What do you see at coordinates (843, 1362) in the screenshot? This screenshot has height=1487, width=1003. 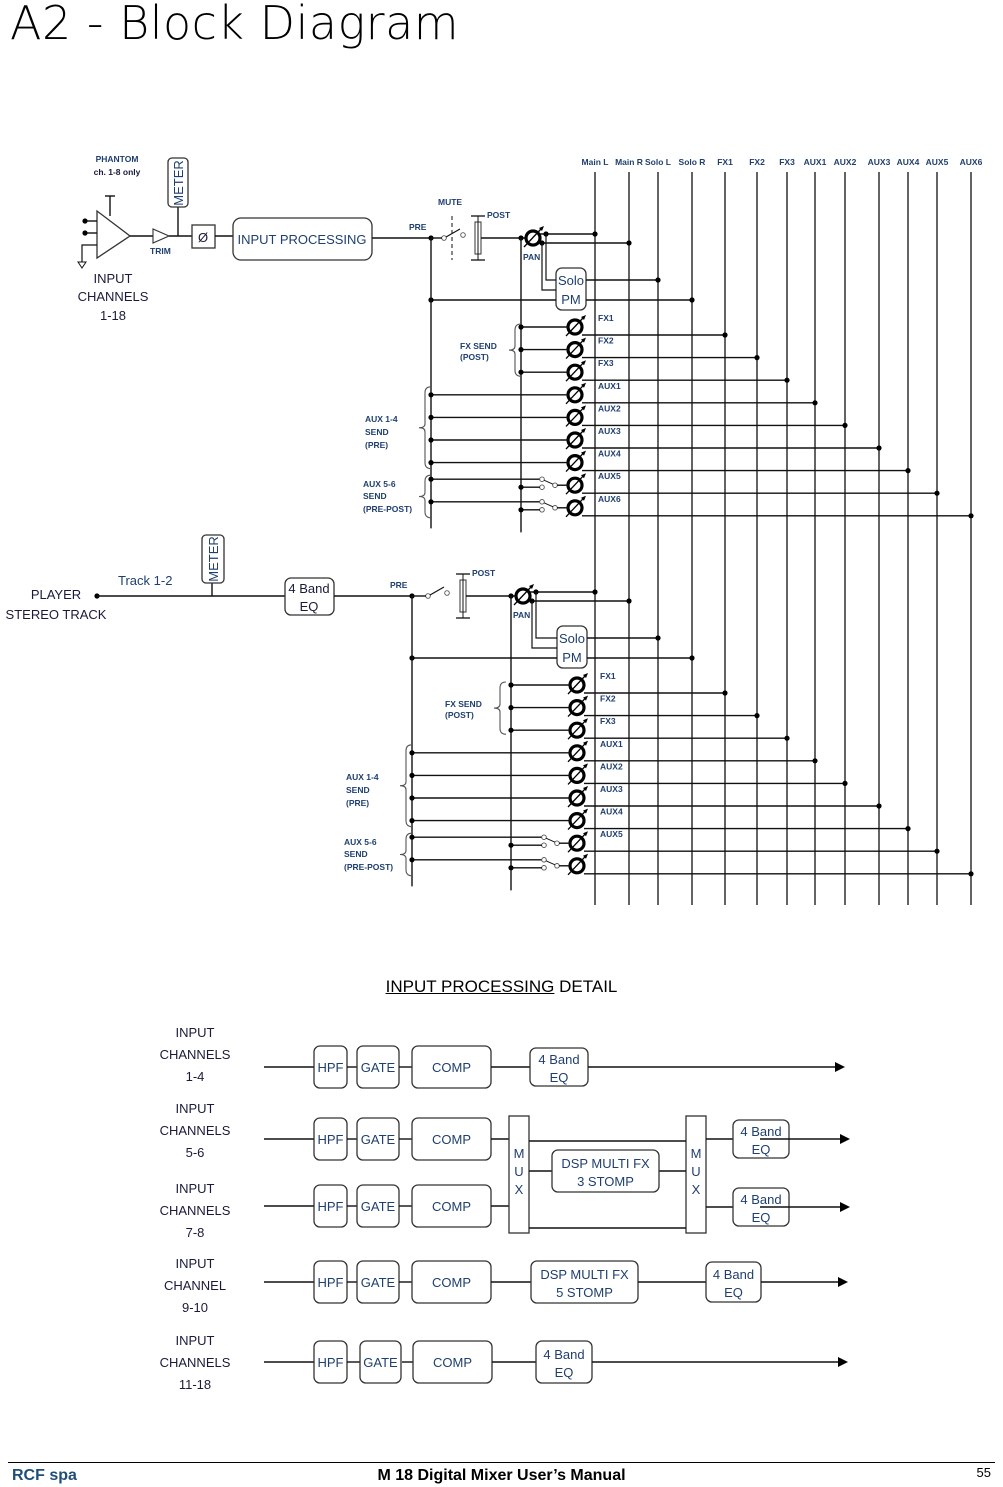 I see `arrow-head-icon` at bounding box center [843, 1362].